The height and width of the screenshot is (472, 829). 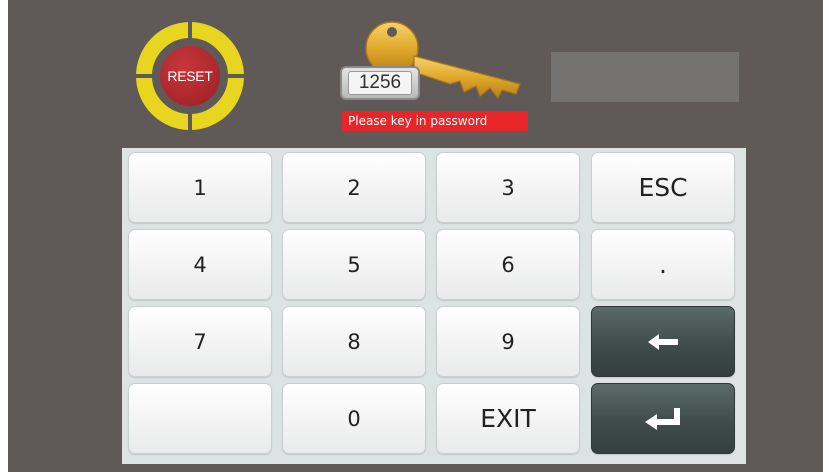 I want to click on enter-return-icon, so click(x=662, y=418).